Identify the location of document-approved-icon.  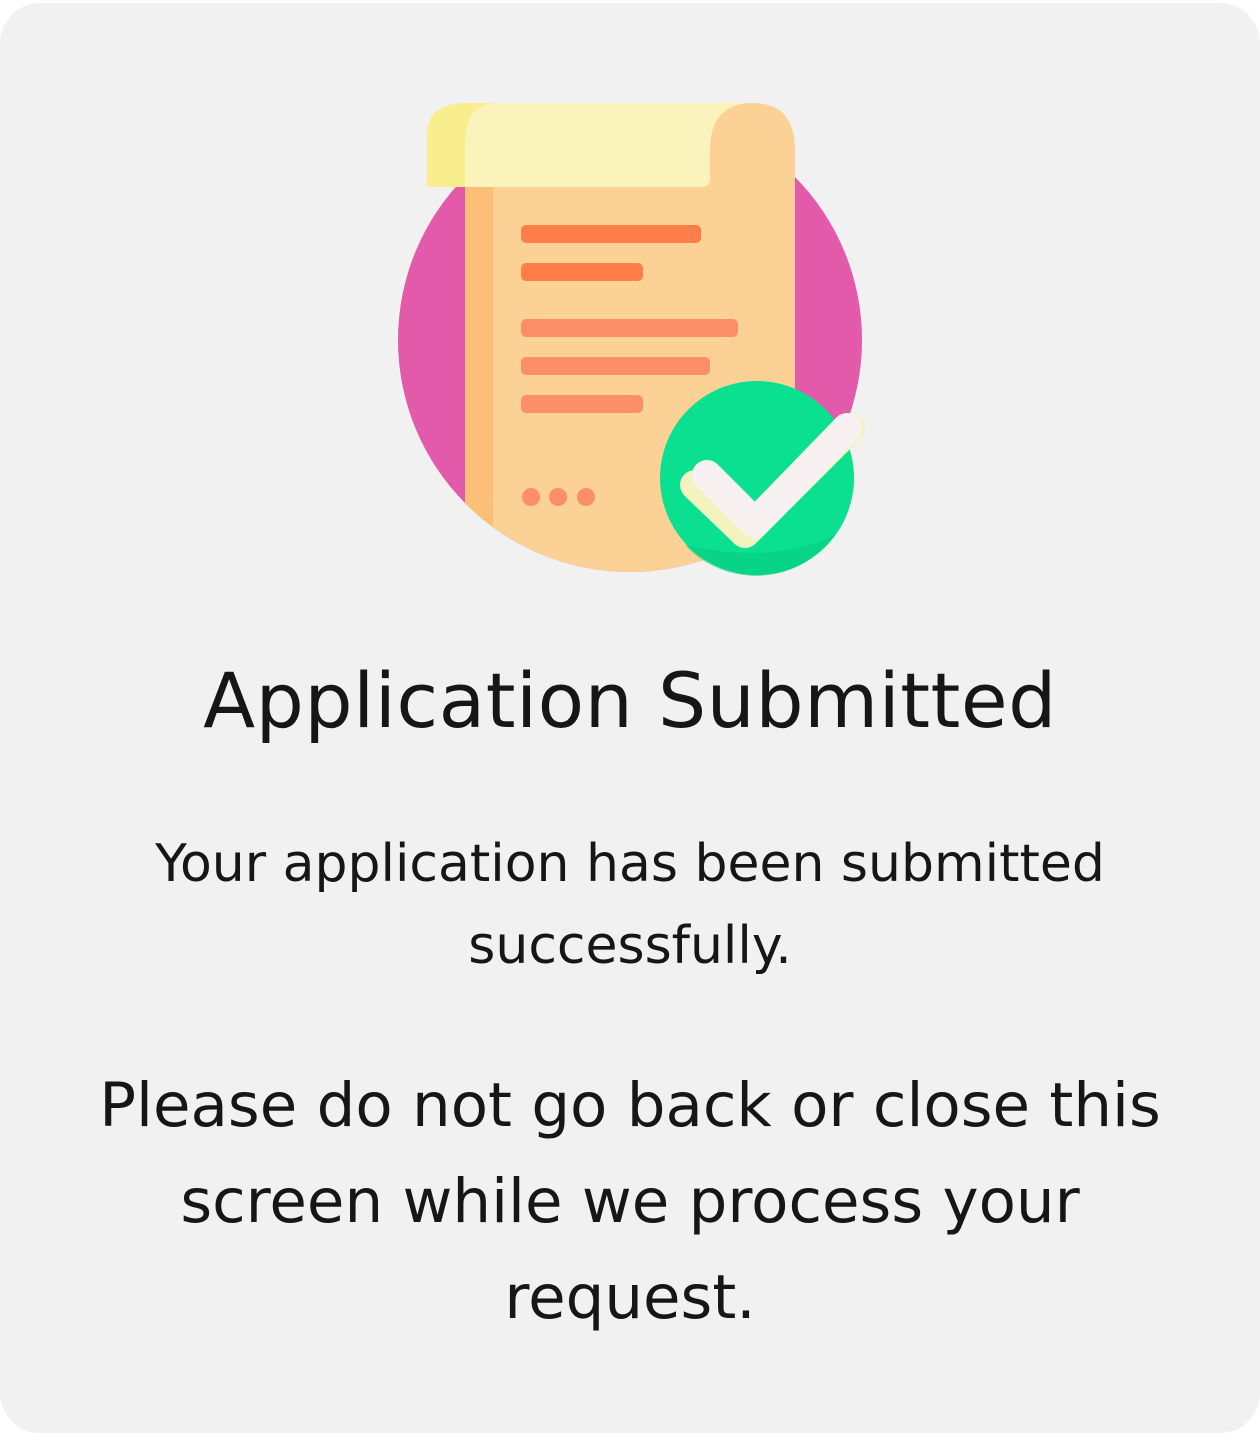
(632, 337).